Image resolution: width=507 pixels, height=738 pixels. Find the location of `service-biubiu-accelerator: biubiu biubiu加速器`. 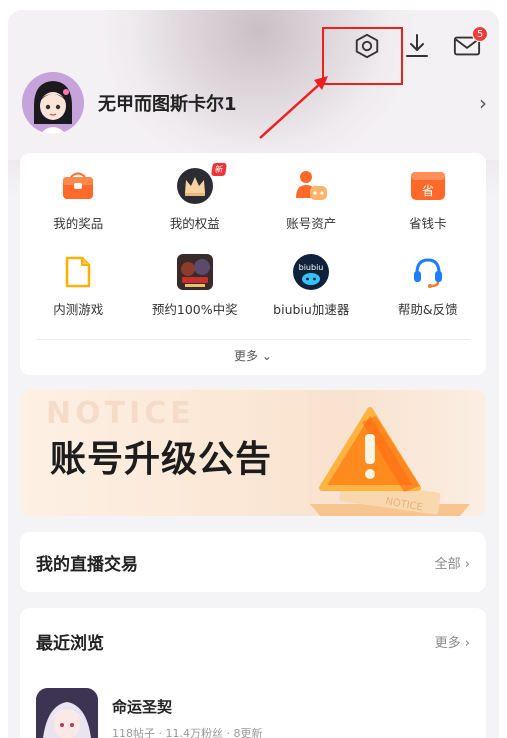

service-biubiu-accelerator: biubiu biubiu加速器 is located at coordinates (311, 296).